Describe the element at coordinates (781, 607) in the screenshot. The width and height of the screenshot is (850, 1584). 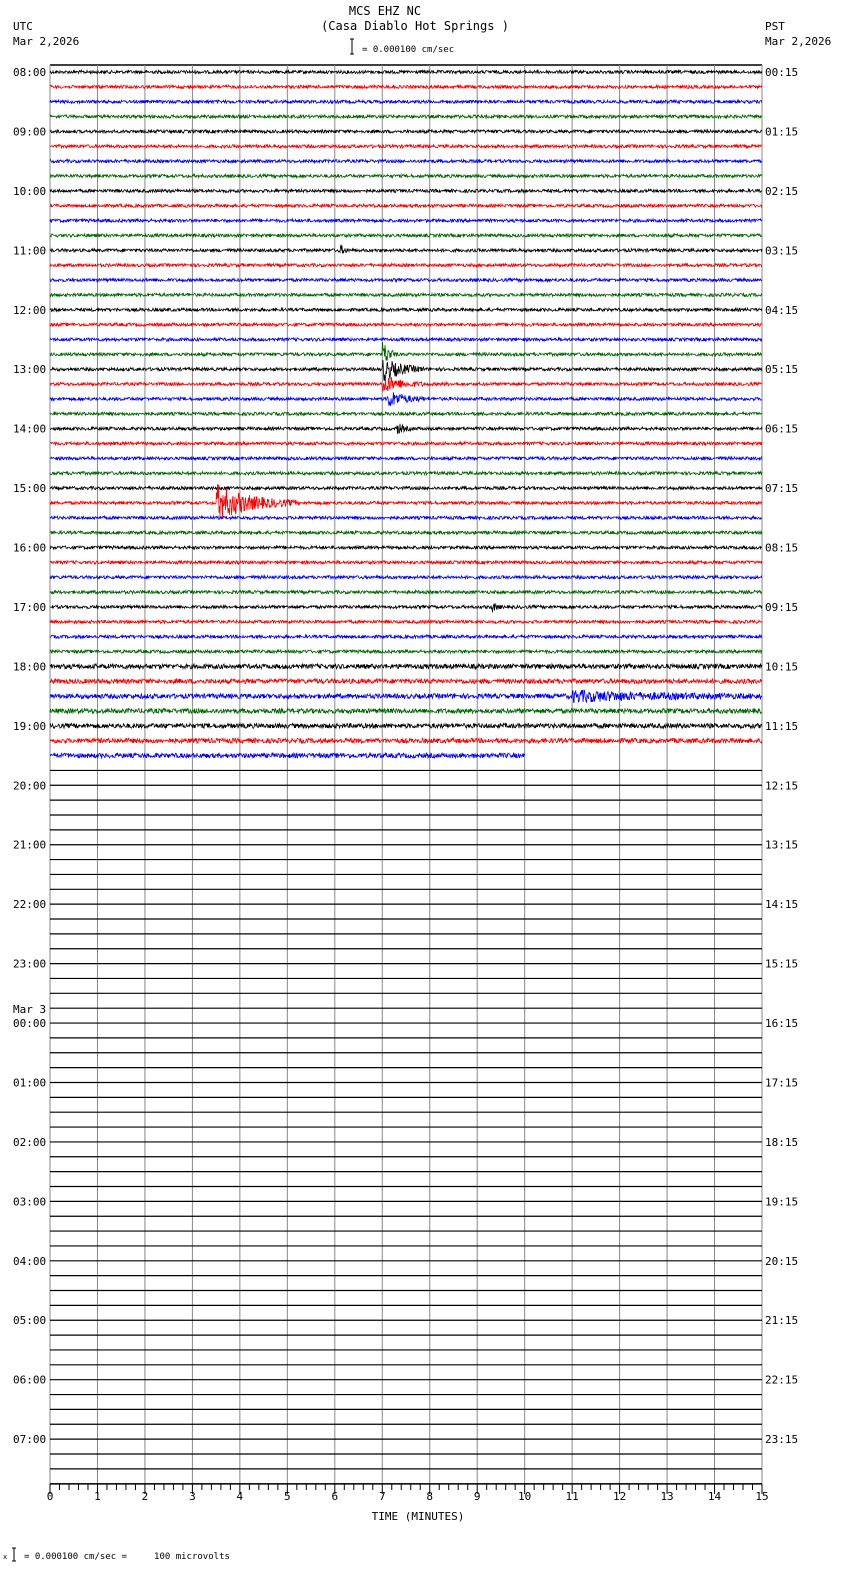
I see `pst-hour-label: 09:15` at that location.